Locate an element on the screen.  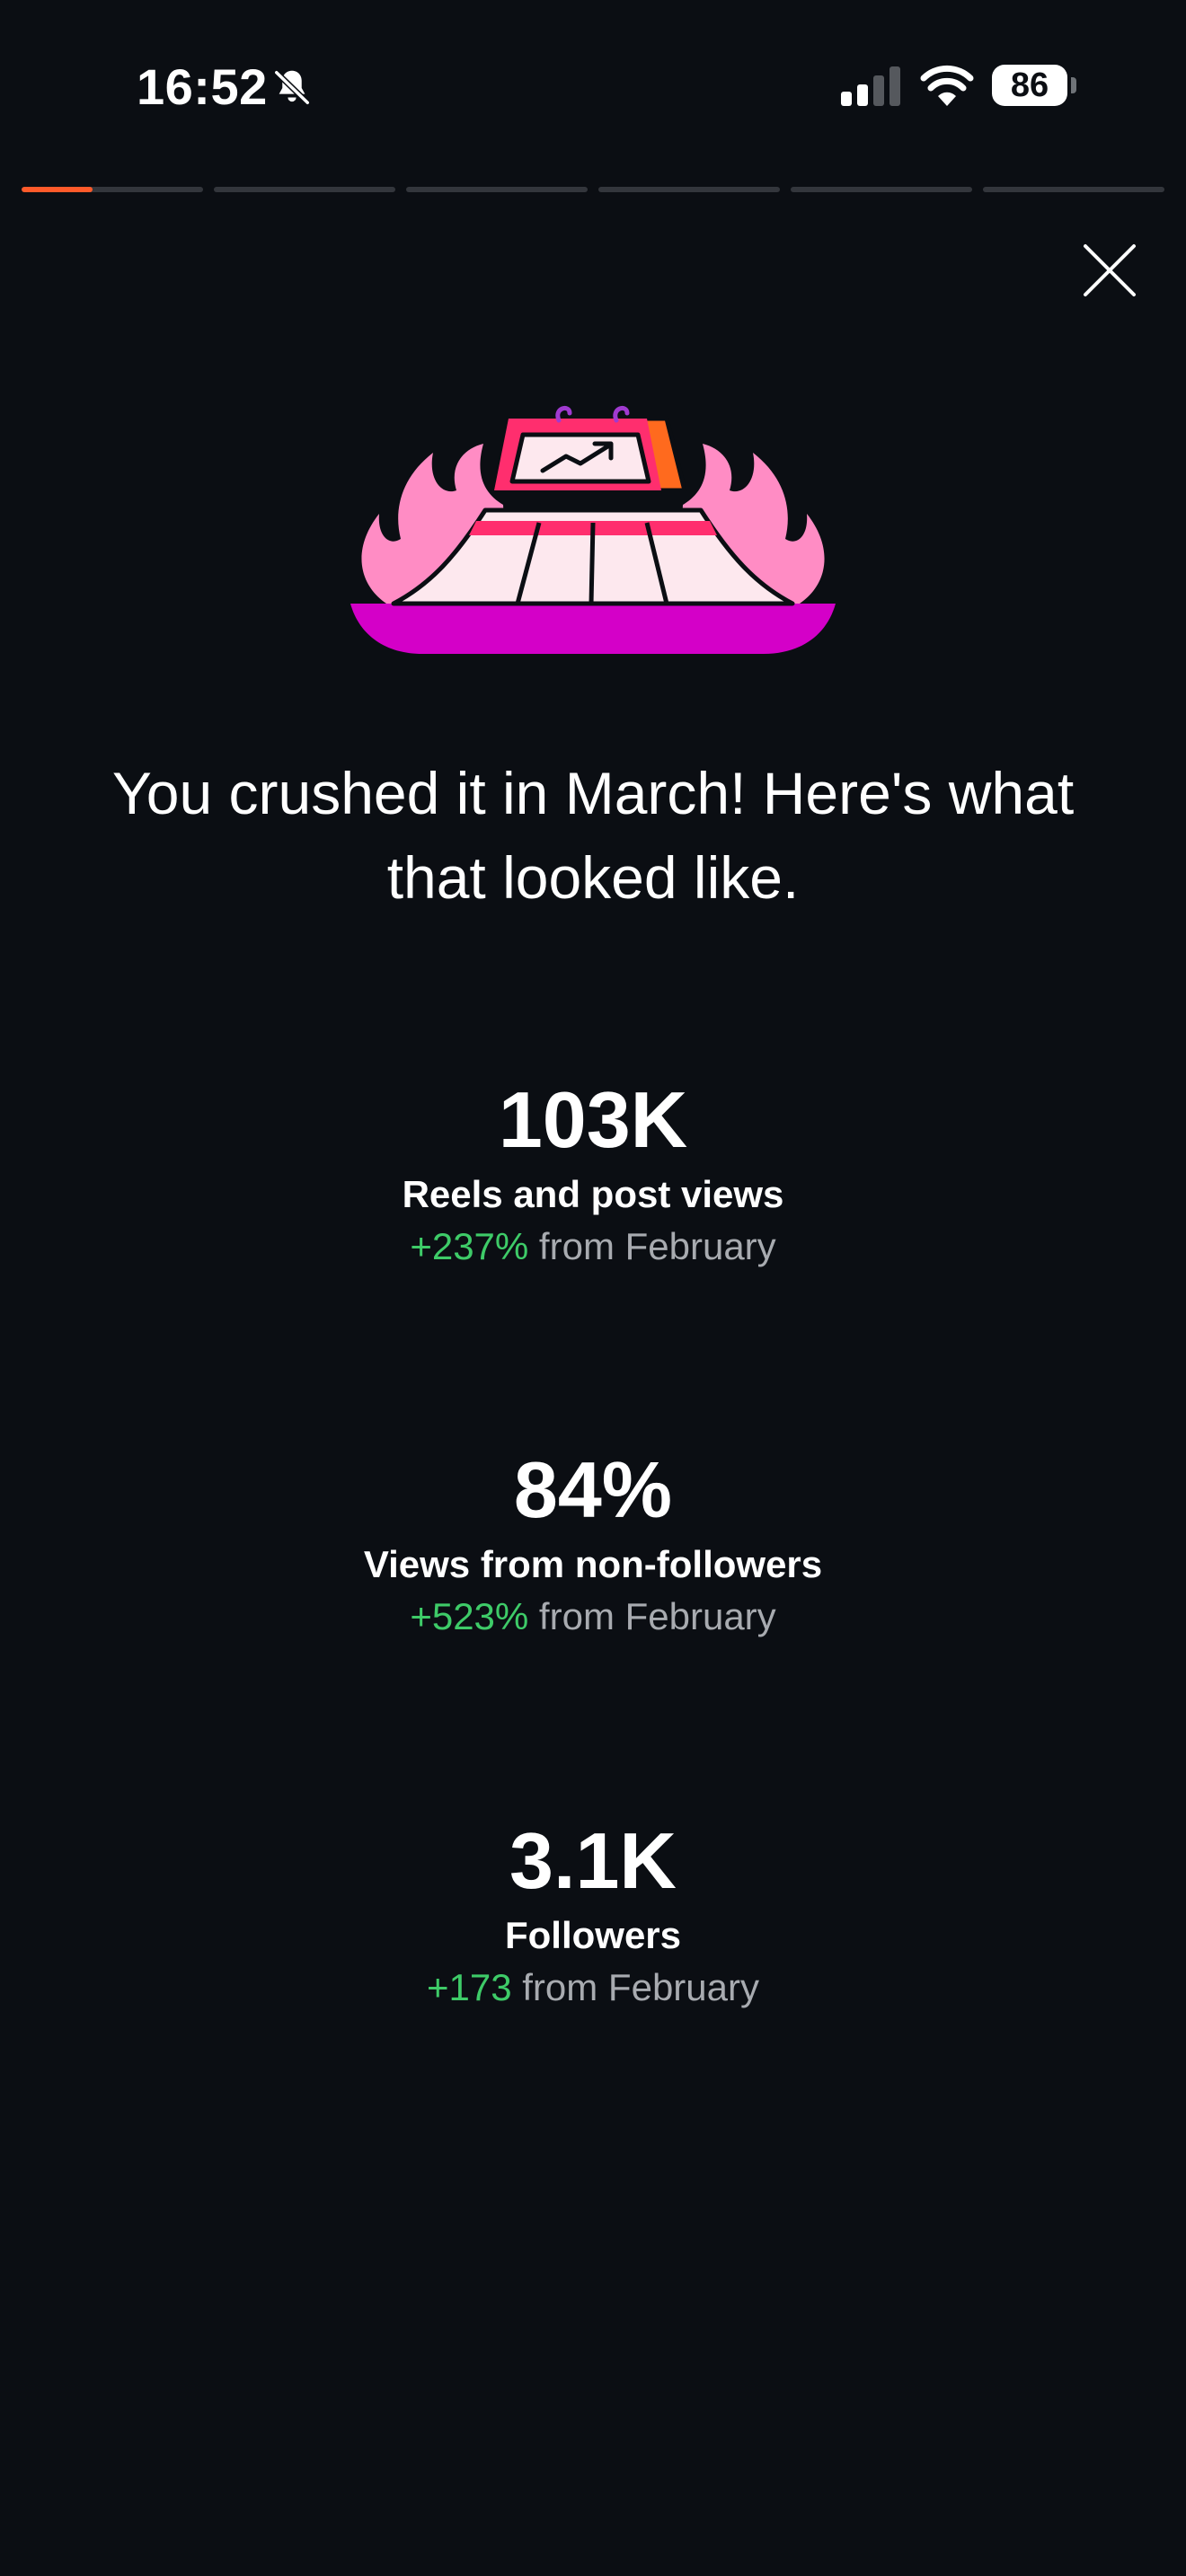
stat-value: 84% is located at coordinates (593, 1489).